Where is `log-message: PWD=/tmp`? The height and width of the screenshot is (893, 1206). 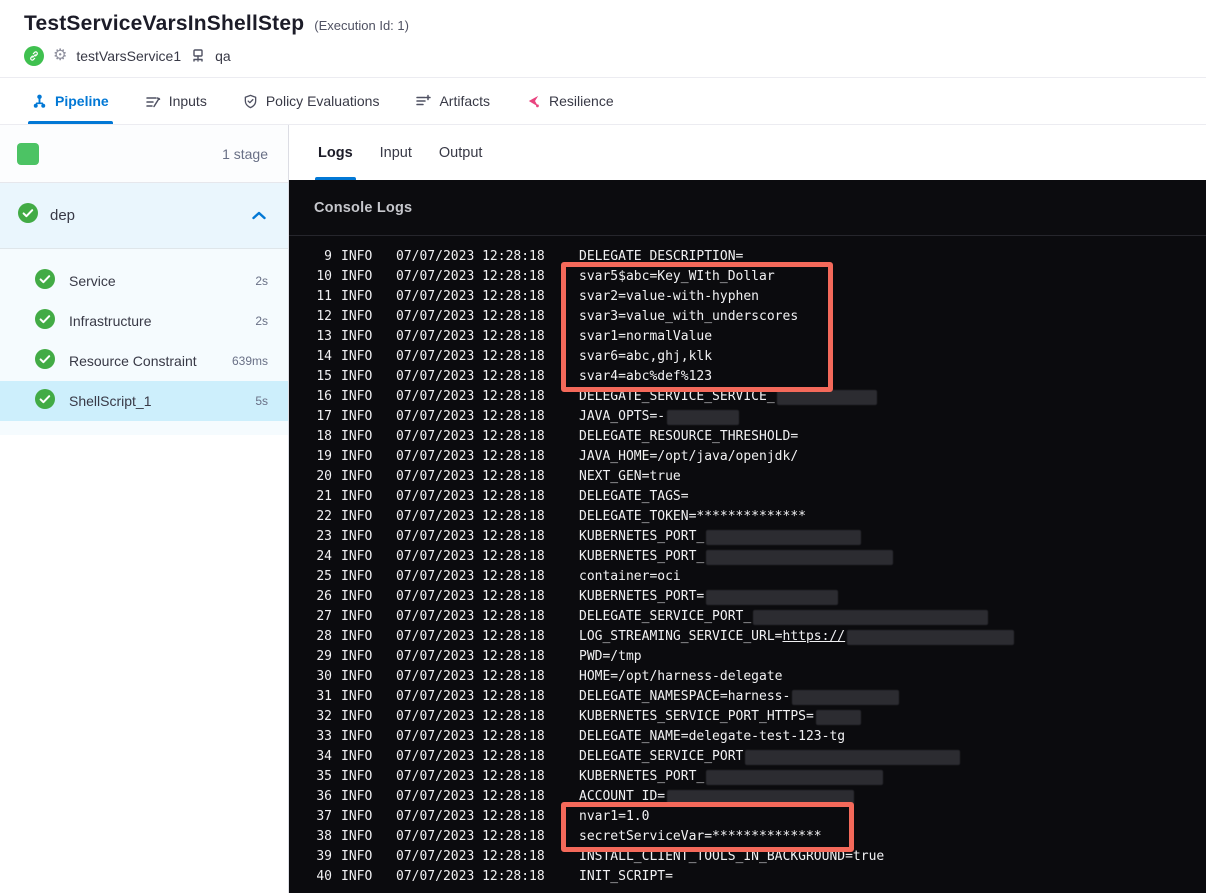
log-message: PWD=/tmp is located at coordinates (610, 657).